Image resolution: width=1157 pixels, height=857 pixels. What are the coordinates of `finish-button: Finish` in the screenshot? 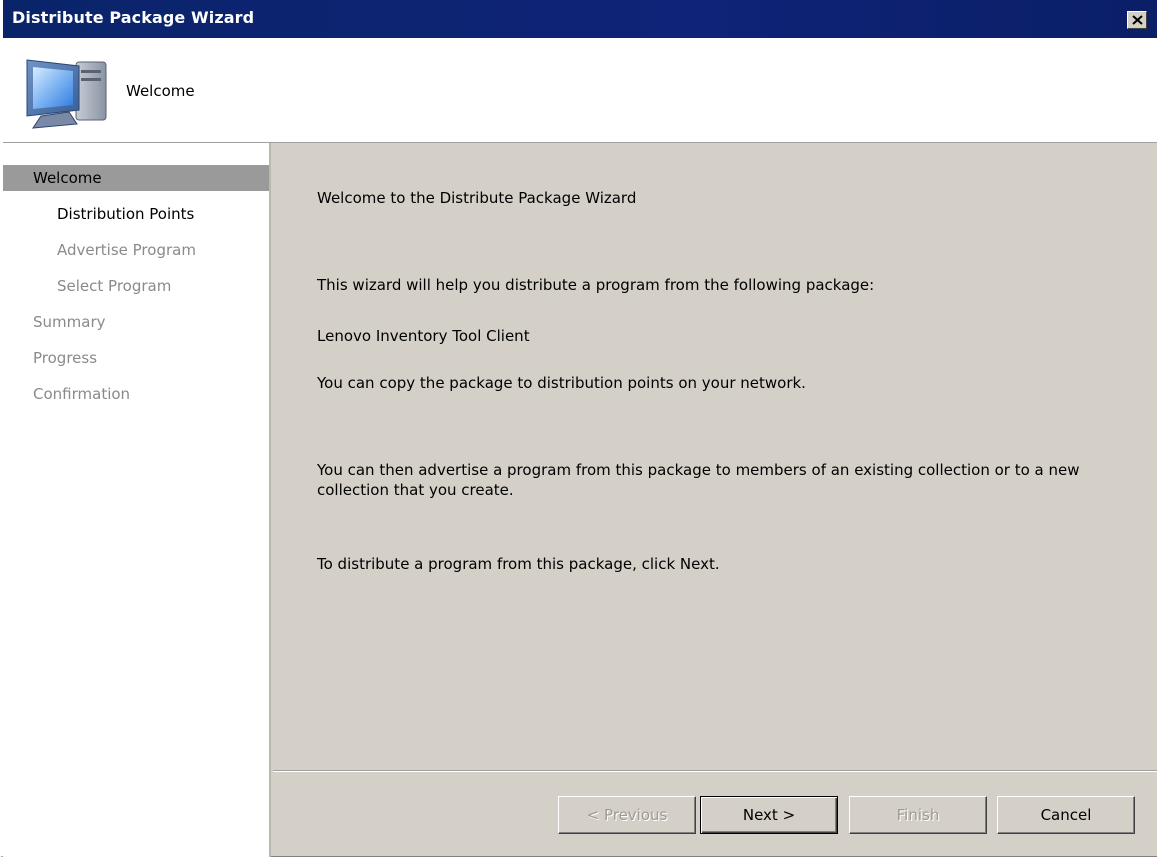 It's located at (918, 815).